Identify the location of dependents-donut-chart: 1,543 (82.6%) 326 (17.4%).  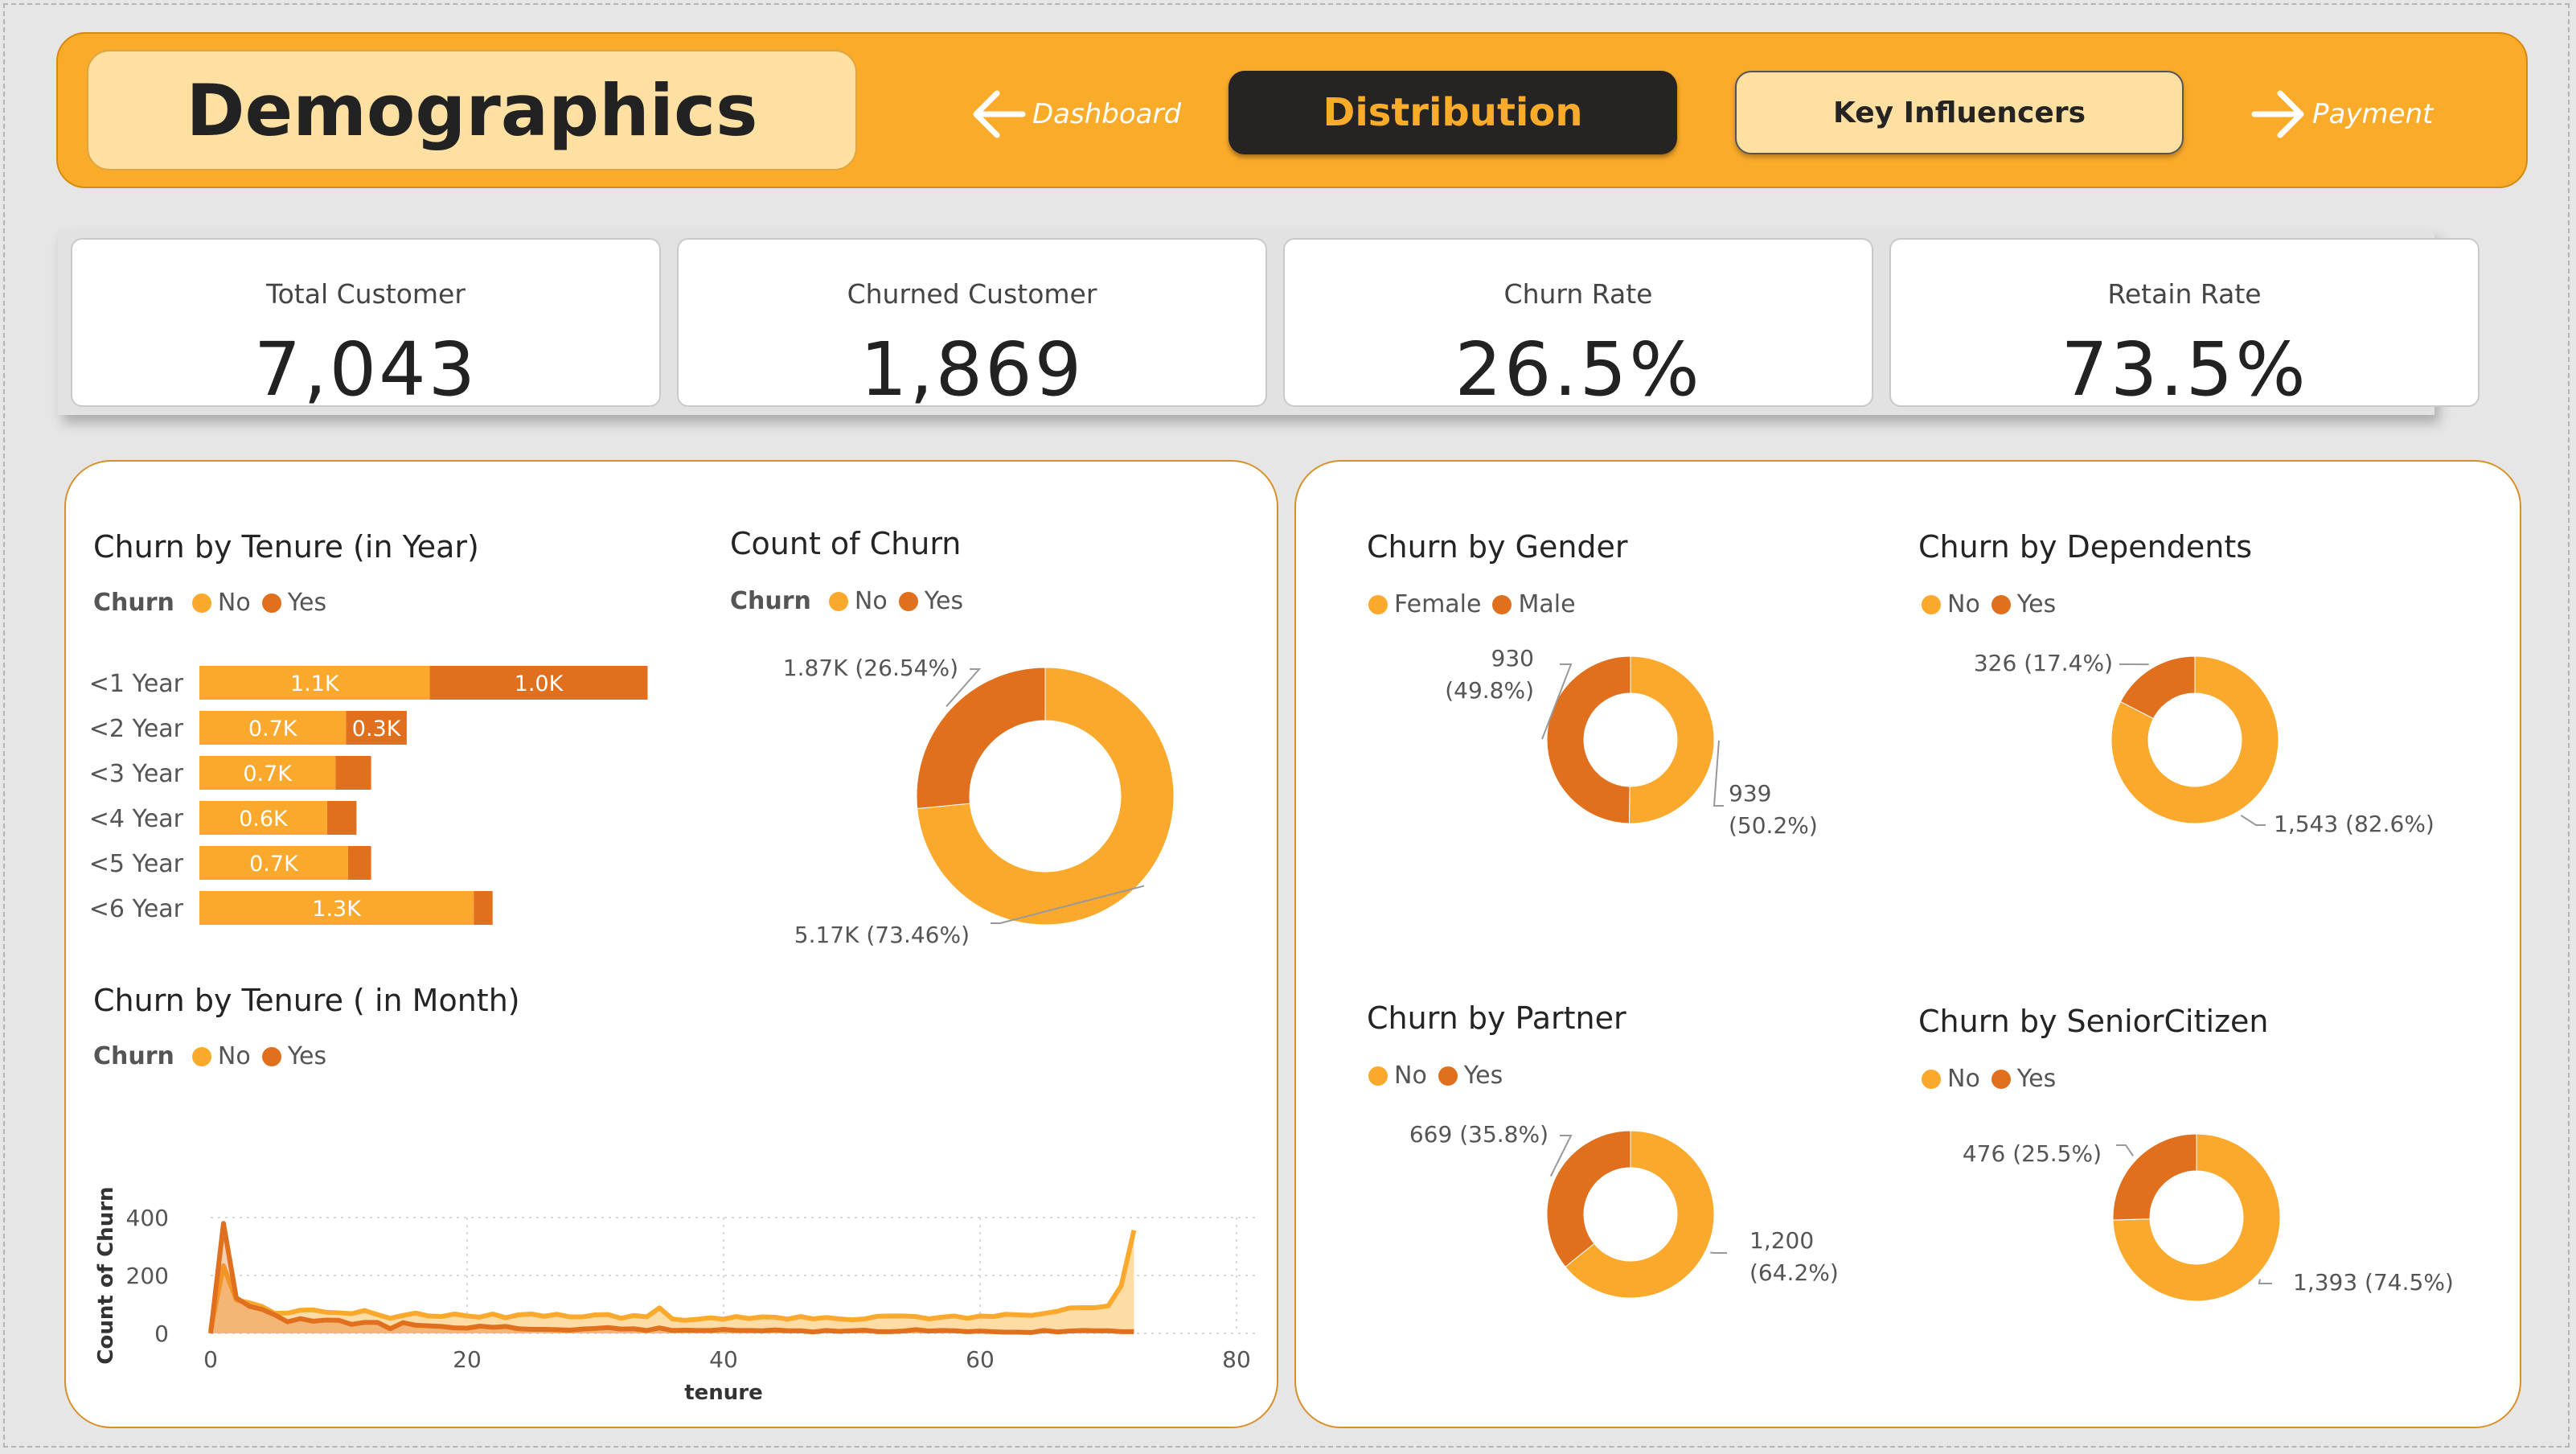
(2204, 743).